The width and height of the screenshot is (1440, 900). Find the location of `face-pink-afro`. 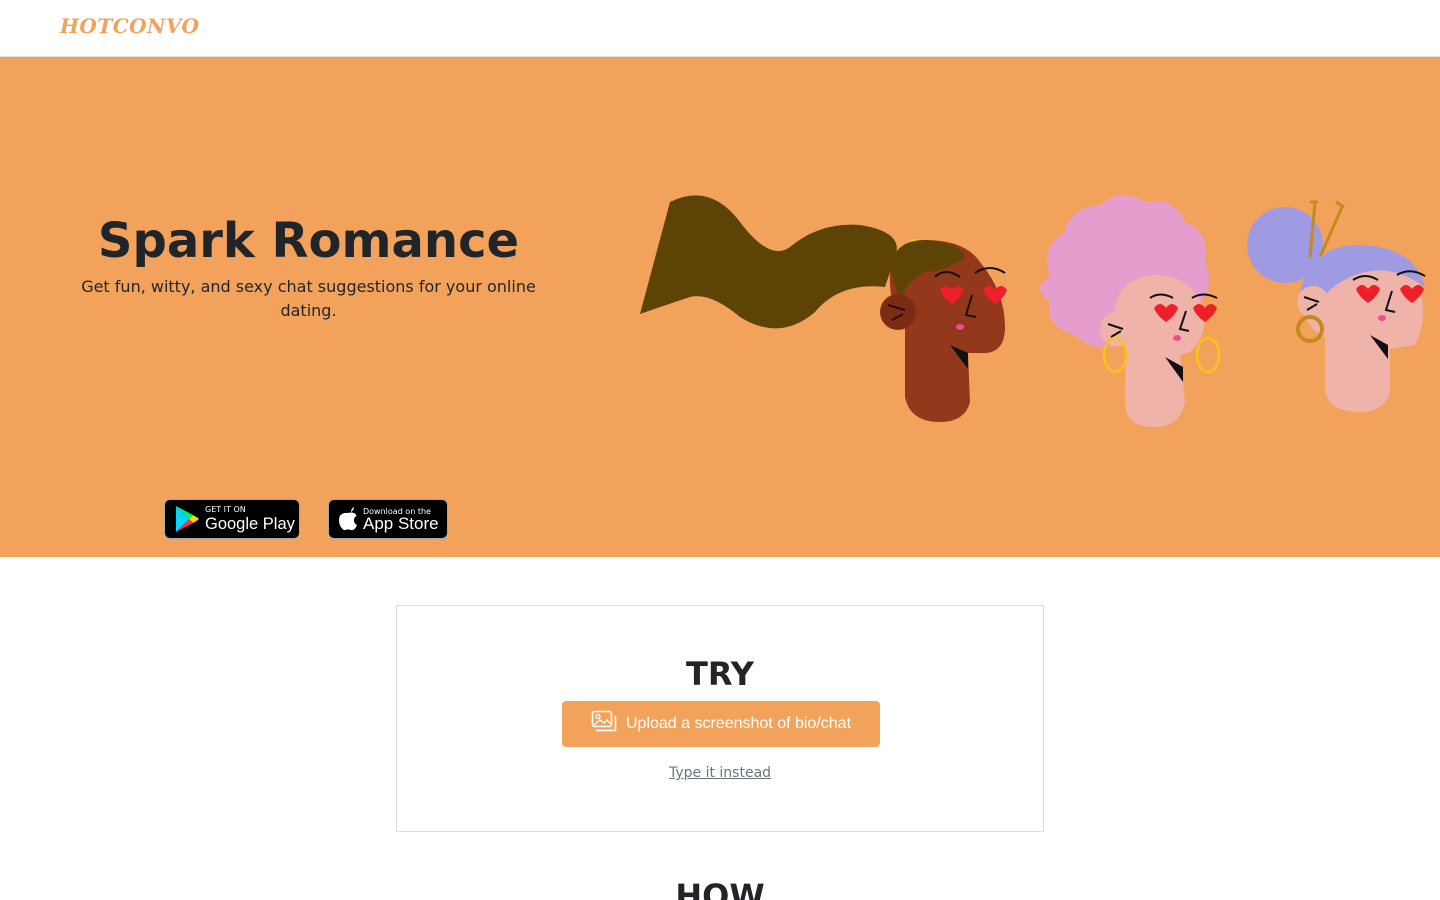

face-pink-afro is located at coordinates (1130, 311).